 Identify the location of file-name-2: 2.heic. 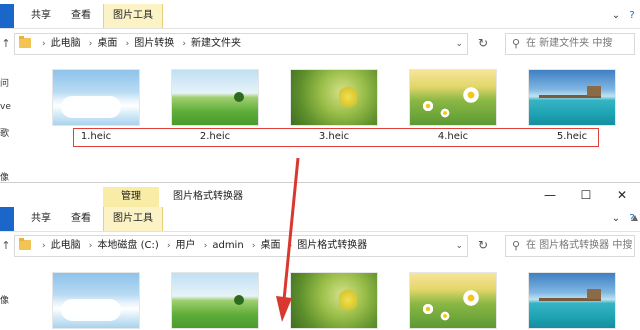
(215, 136).